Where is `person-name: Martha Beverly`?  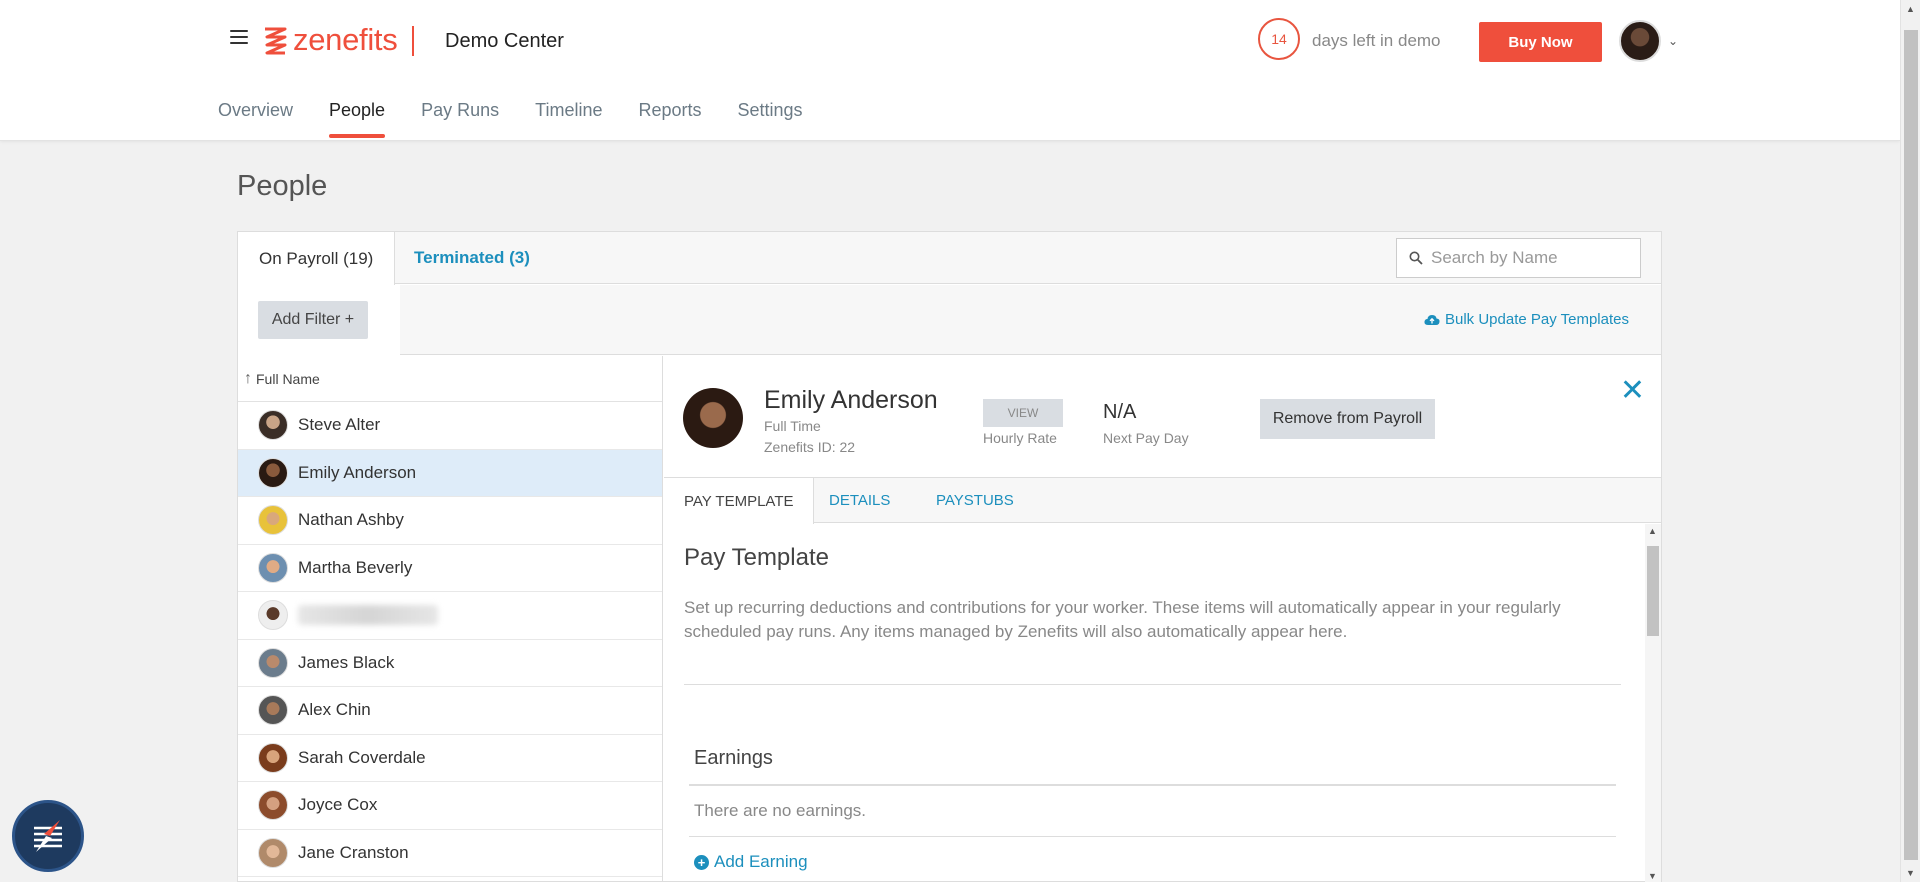 person-name: Martha Beverly is located at coordinates (355, 567).